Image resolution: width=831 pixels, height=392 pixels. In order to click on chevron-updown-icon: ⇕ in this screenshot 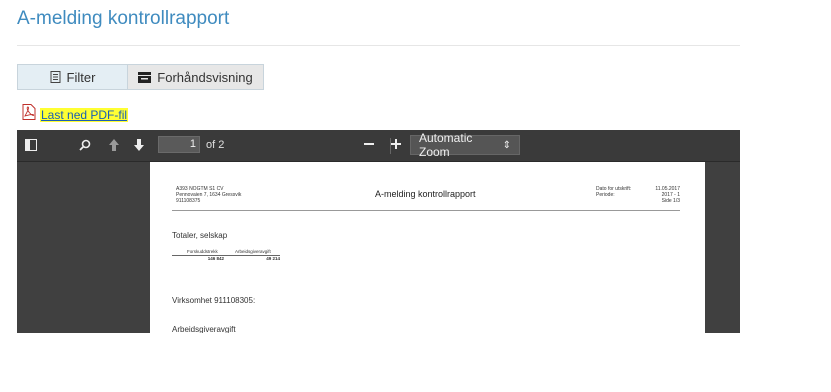, I will do `click(506, 145)`.